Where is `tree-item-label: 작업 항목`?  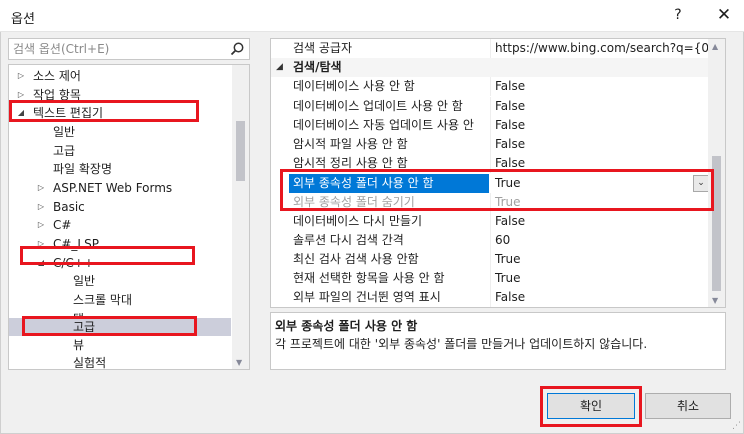 tree-item-label: 작업 항목 is located at coordinates (57, 95).